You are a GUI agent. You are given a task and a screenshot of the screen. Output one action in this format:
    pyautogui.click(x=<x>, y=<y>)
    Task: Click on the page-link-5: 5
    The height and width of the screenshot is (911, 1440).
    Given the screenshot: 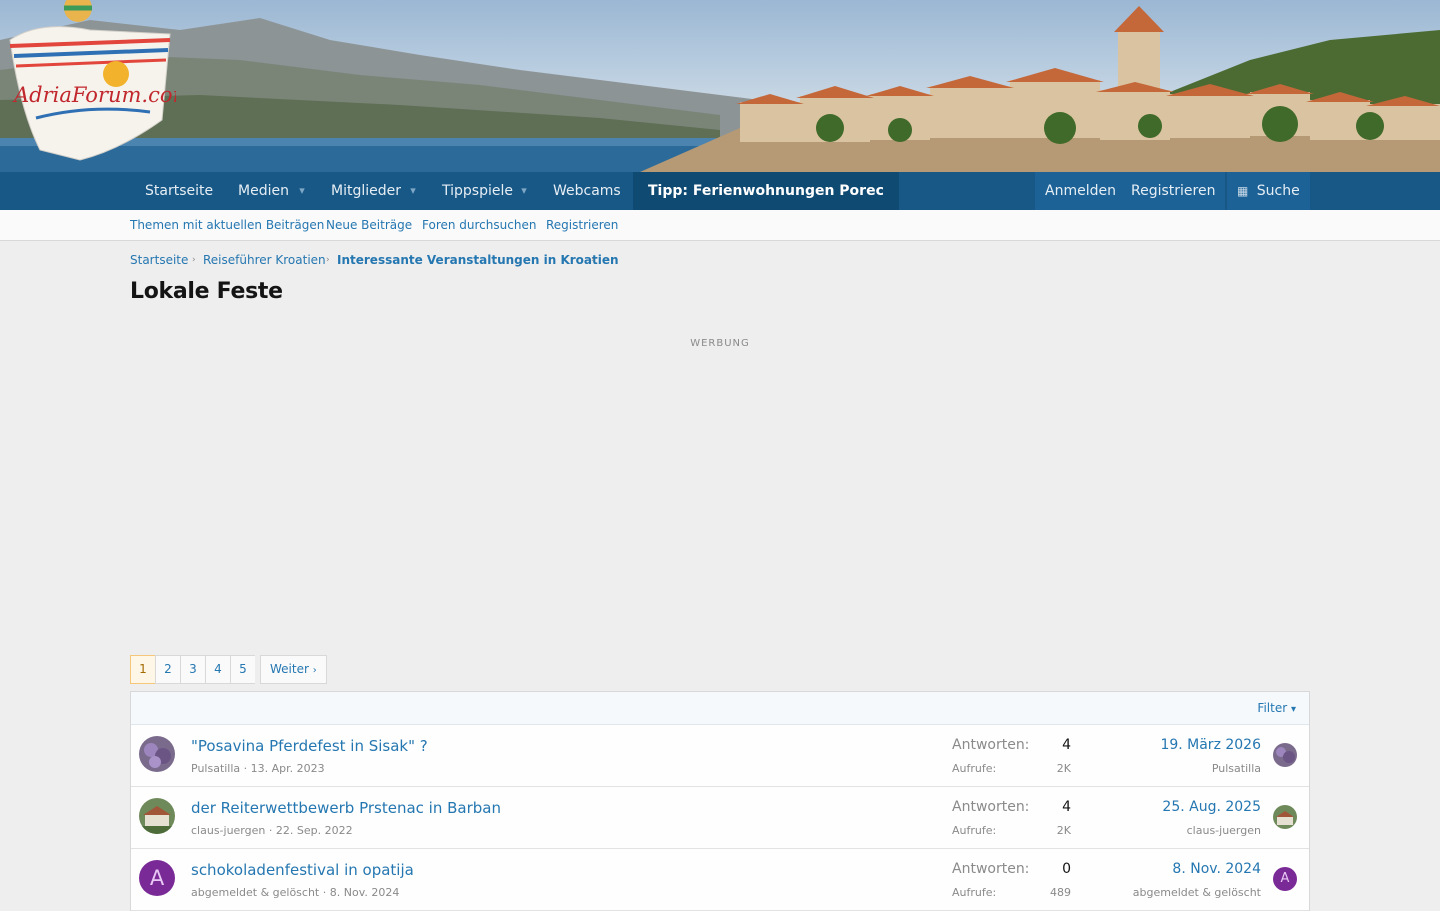 What is the action you would take?
    pyautogui.click(x=242, y=669)
    